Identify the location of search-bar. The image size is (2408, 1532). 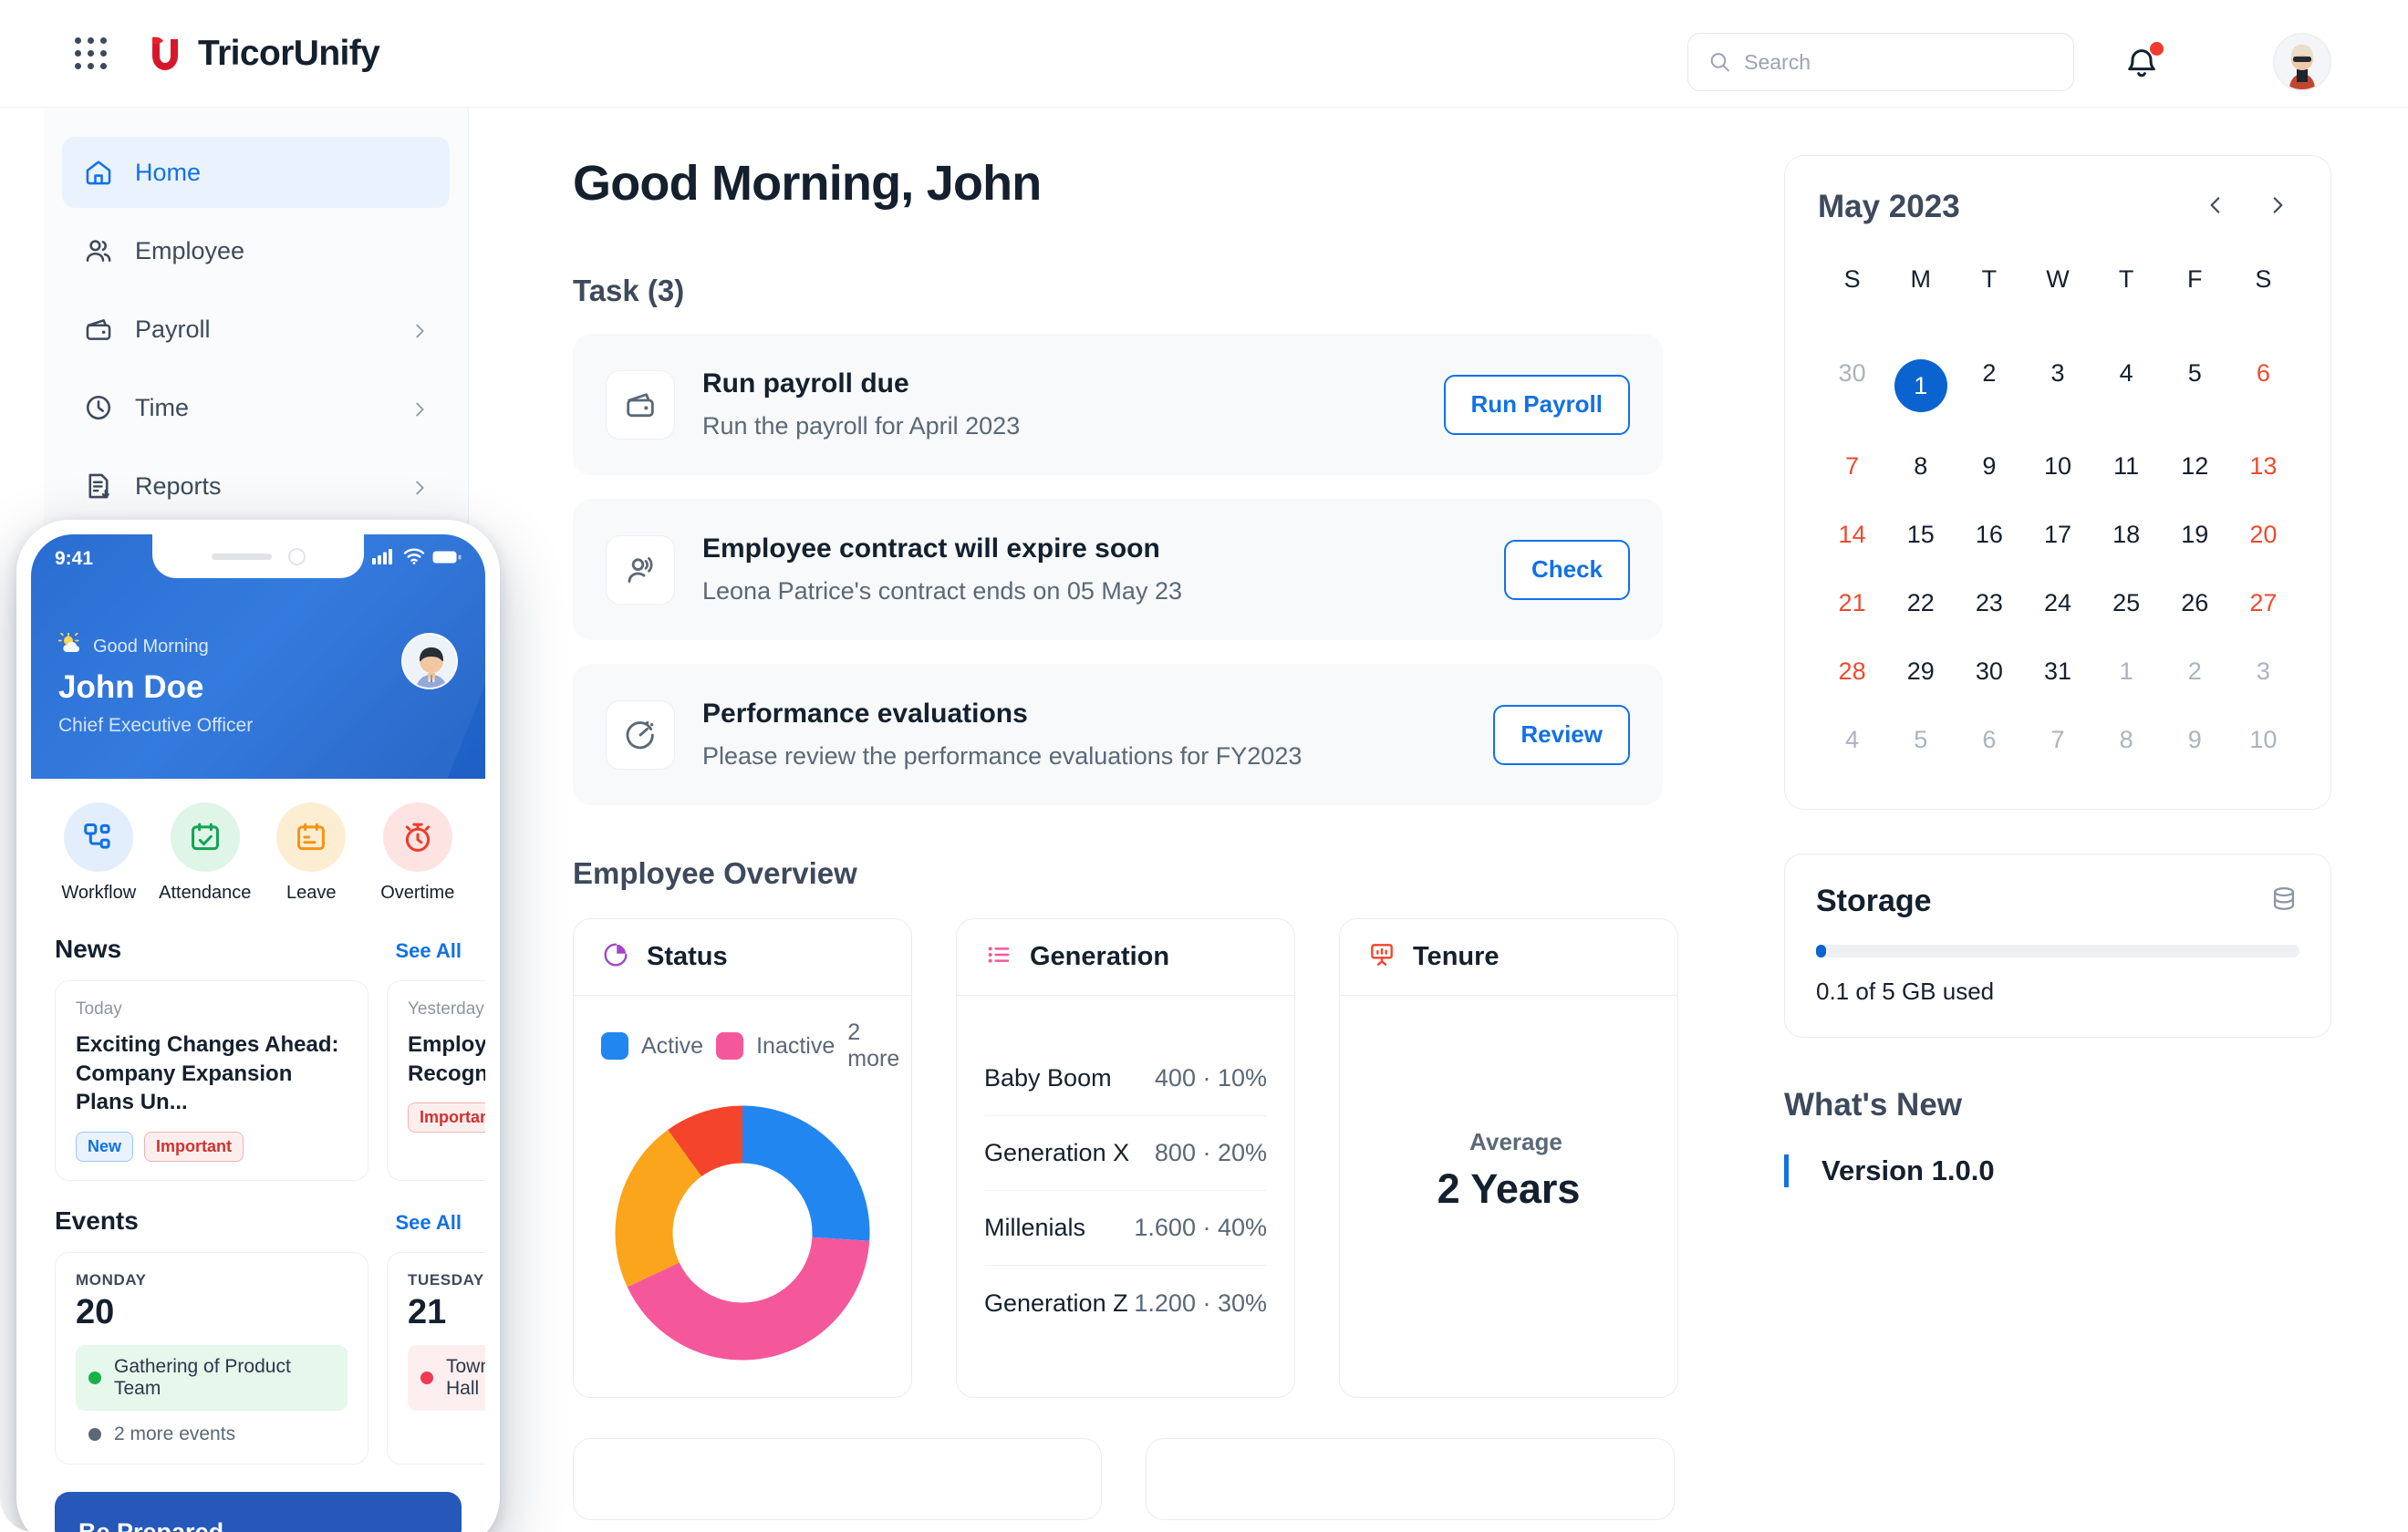
(1881, 62).